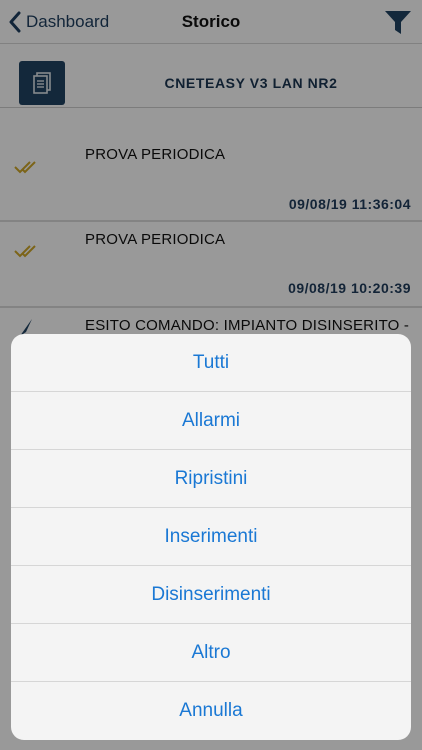  I want to click on option-ripristini: Ripristini, so click(211, 479).